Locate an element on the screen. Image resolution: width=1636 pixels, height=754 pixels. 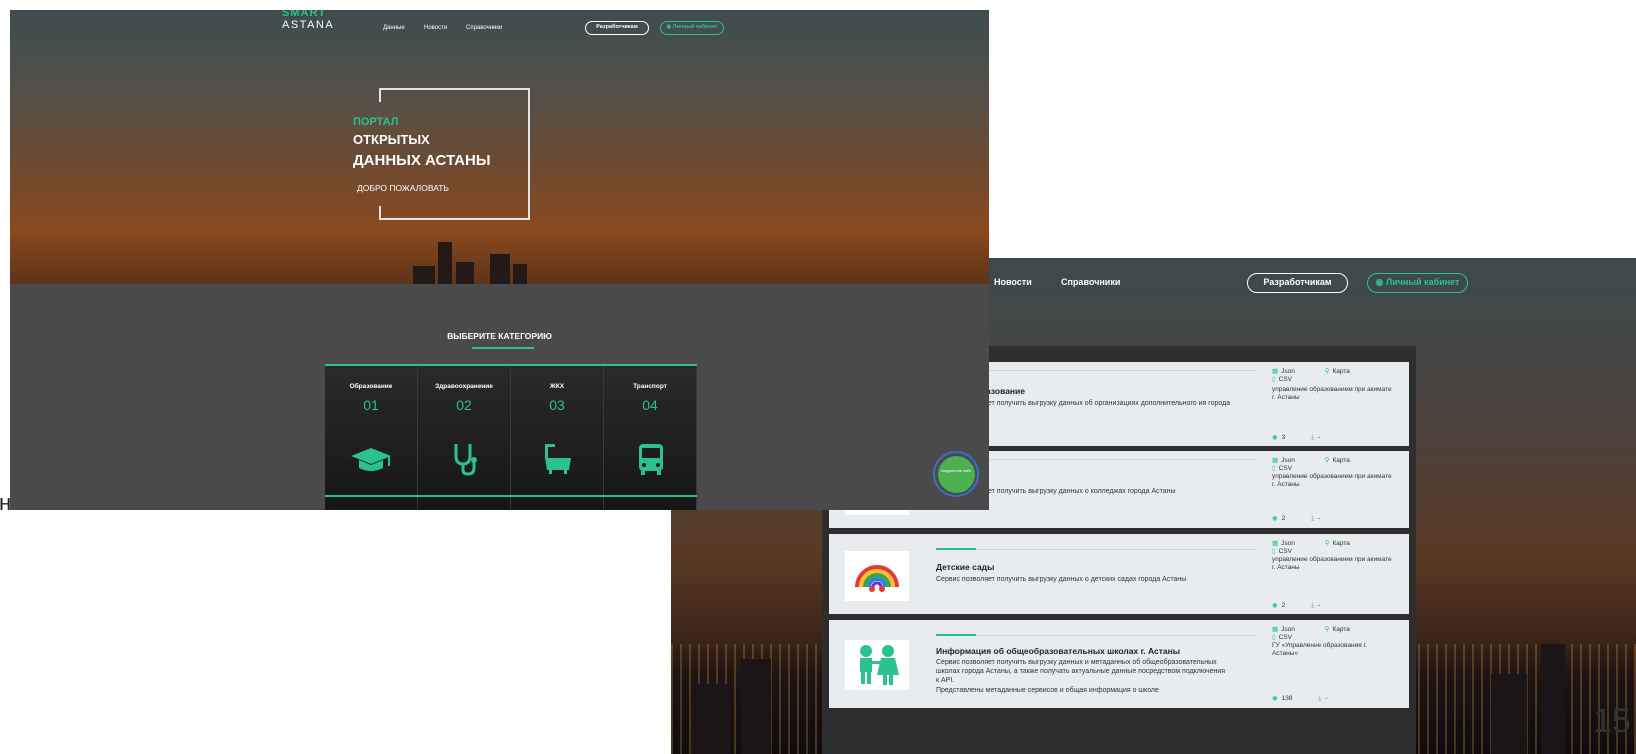
category-number: 03 is located at coordinates (557, 405).